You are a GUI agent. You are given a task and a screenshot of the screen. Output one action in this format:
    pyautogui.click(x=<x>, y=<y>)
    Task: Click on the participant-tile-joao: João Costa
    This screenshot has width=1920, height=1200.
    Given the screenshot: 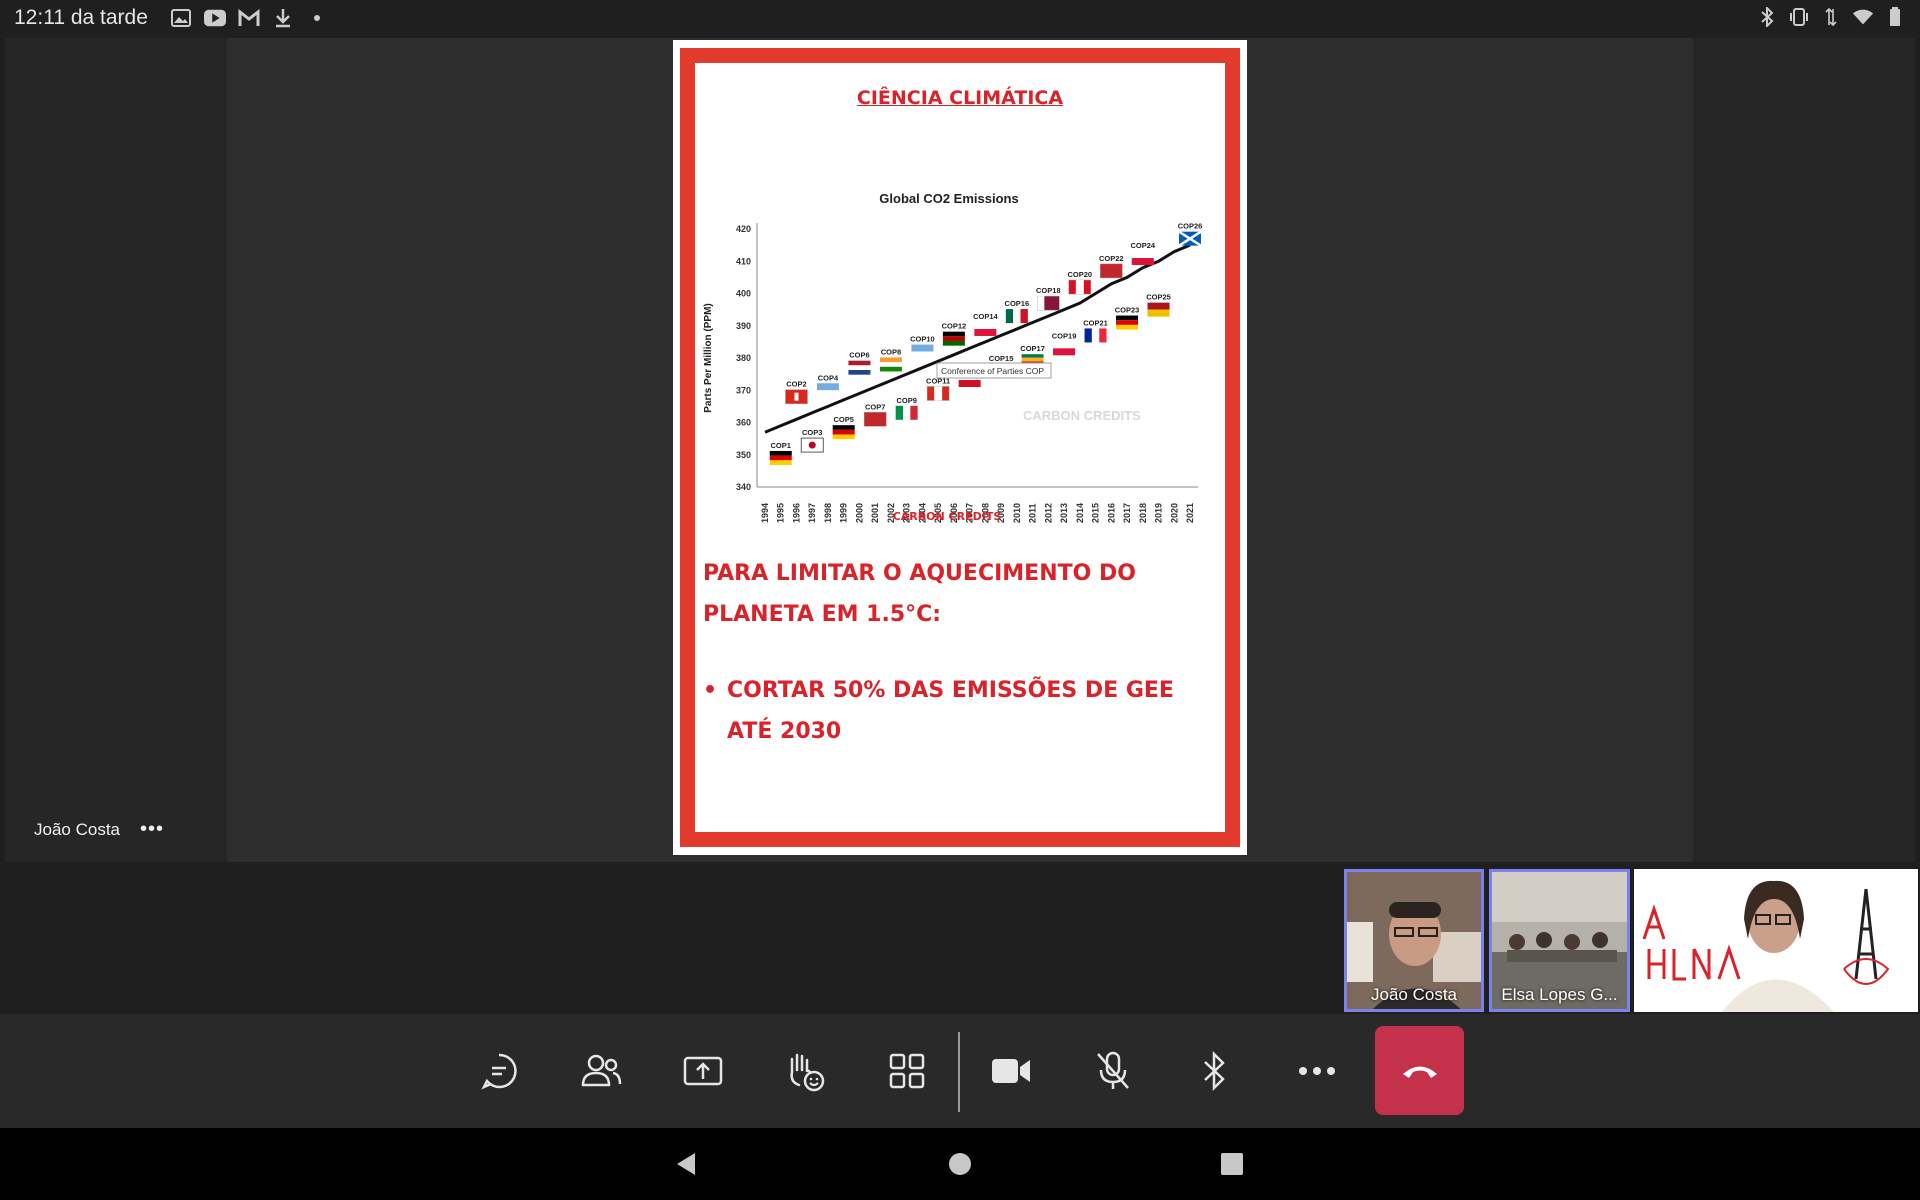 What is the action you would take?
    pyautogui.click(x=1414, y=940)
    